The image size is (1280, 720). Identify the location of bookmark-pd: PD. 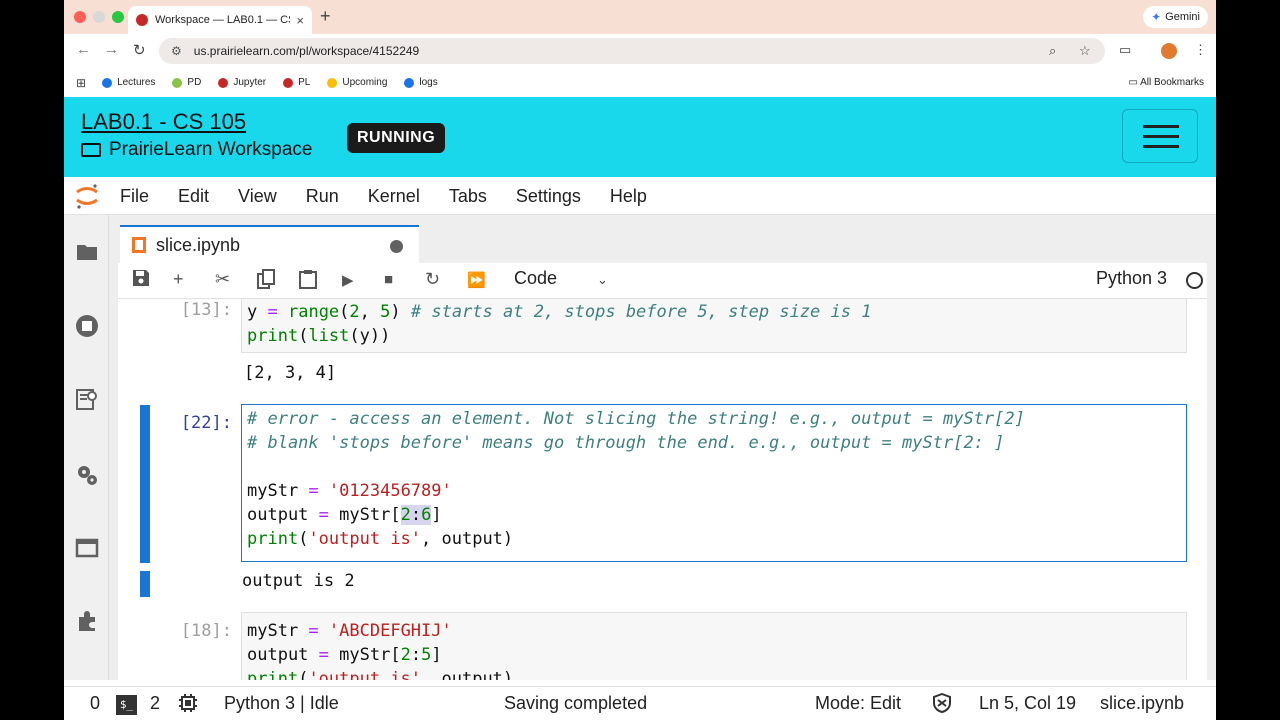
(186, 82).